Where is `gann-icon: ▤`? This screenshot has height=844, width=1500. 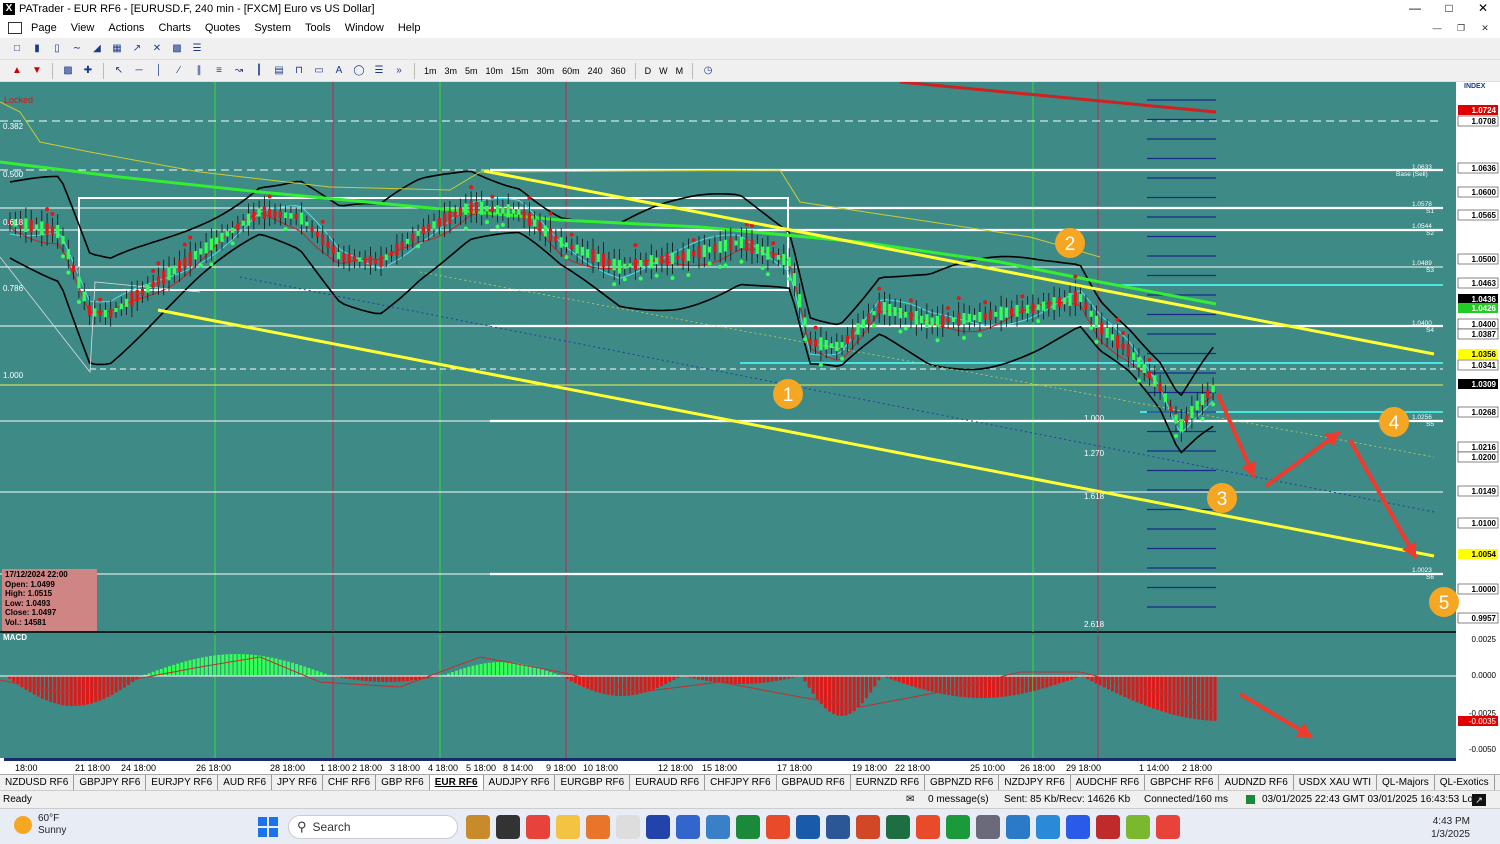 gann-icon: ▤ is located at coordinates (279, 71).